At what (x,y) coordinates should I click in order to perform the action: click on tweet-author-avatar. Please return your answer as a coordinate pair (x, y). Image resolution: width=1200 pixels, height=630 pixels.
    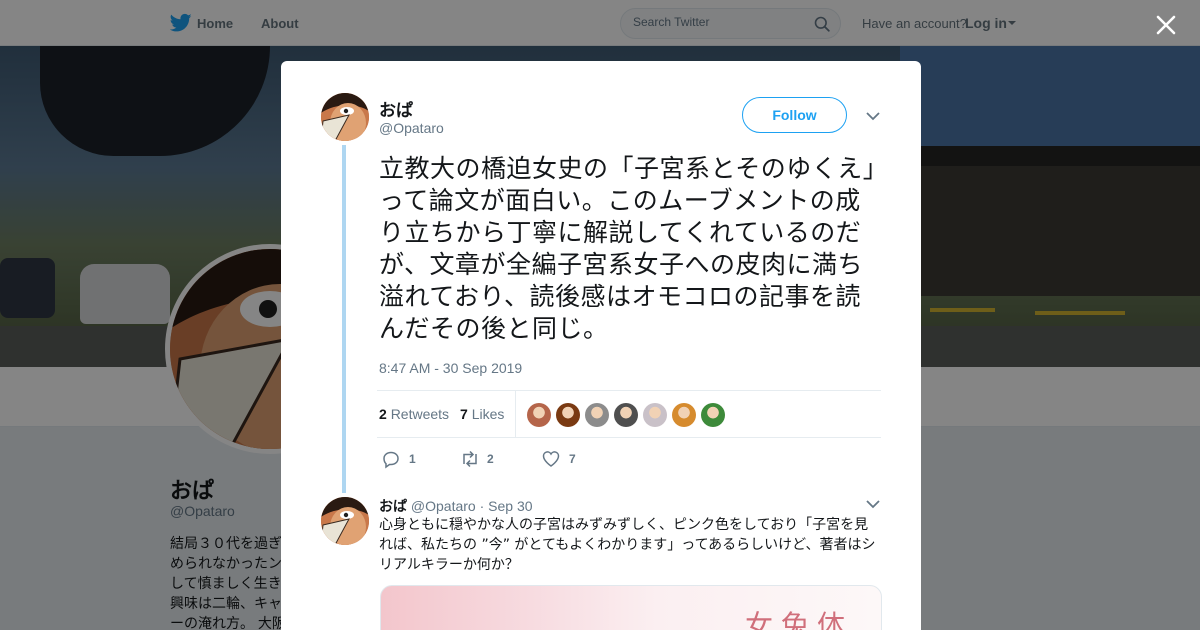
    Looking at the image, I should click on (345, 117).